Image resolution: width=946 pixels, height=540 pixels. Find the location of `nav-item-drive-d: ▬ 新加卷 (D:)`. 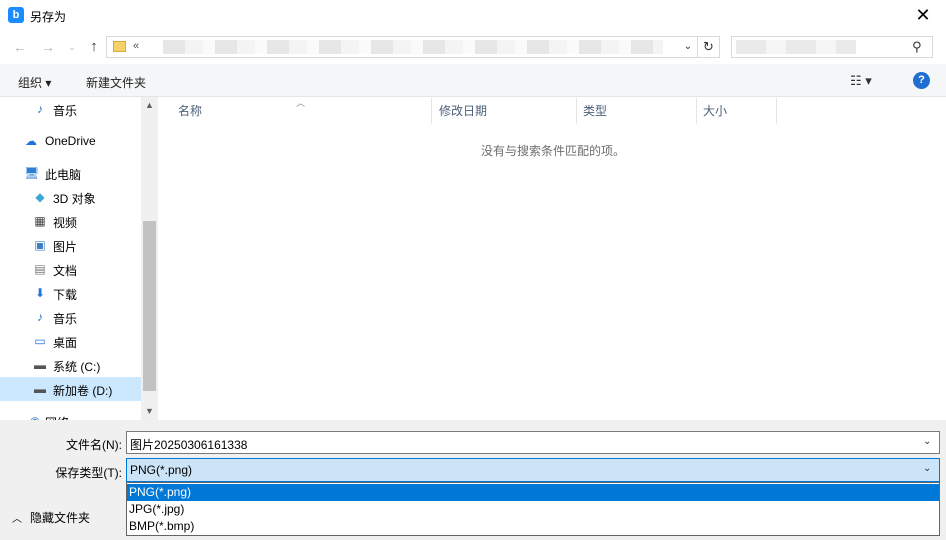

nav-item-drive-d: ▬ 新加卷 (D:) is located at coordinates (70, 389).